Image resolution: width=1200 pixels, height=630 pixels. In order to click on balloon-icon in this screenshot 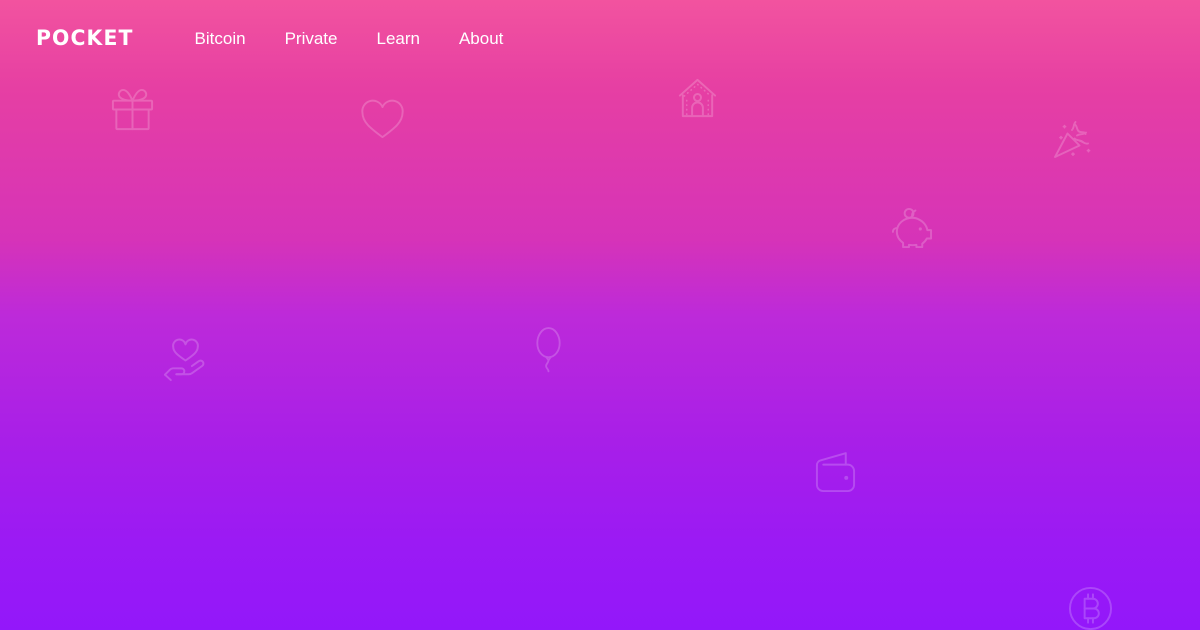, I will do `click(548, 349)`.